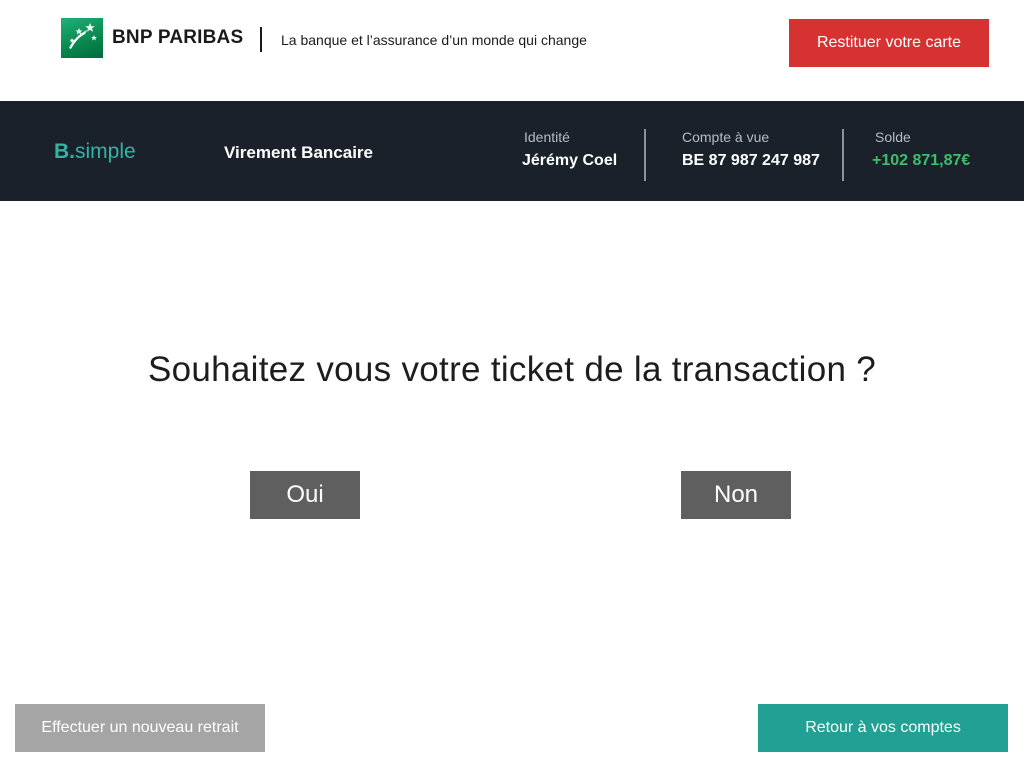 Image resolution: width=1024 pixels, height=768 pixels. I want to click on brand-divider, so click(261, 39).